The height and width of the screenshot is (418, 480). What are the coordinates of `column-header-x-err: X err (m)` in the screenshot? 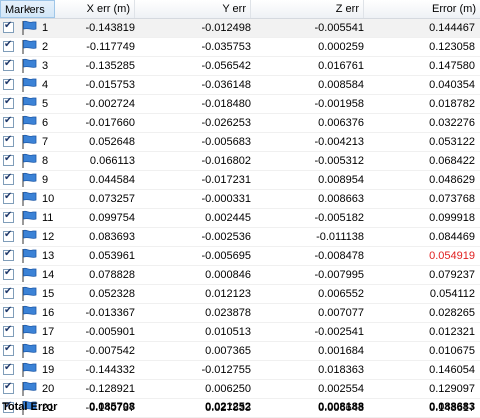 It's located at (95, 9).